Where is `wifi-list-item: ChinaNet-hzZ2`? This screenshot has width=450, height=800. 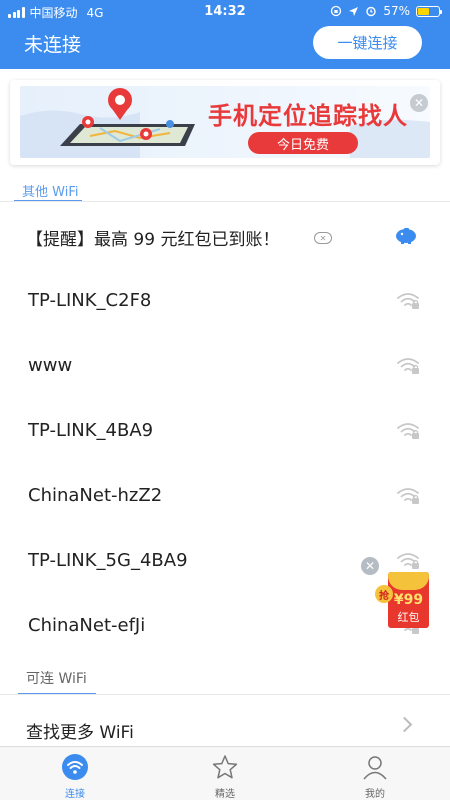 wifi-list-item: ChinaNet-hzZ2 is located at coordinates (225, 495).